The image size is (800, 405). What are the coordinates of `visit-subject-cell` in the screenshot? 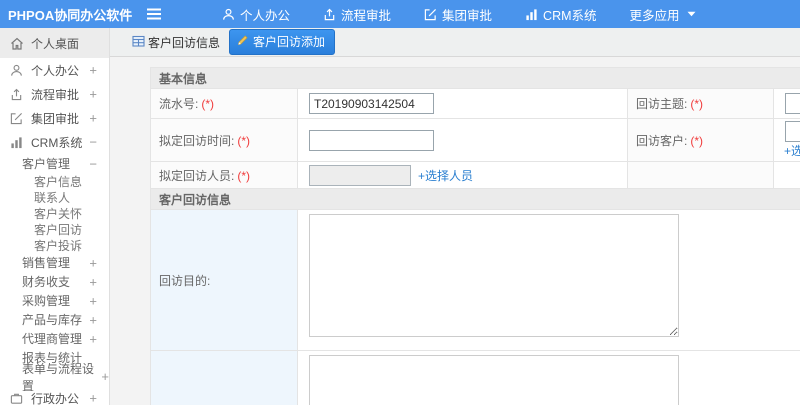 It's located at (786, 103).